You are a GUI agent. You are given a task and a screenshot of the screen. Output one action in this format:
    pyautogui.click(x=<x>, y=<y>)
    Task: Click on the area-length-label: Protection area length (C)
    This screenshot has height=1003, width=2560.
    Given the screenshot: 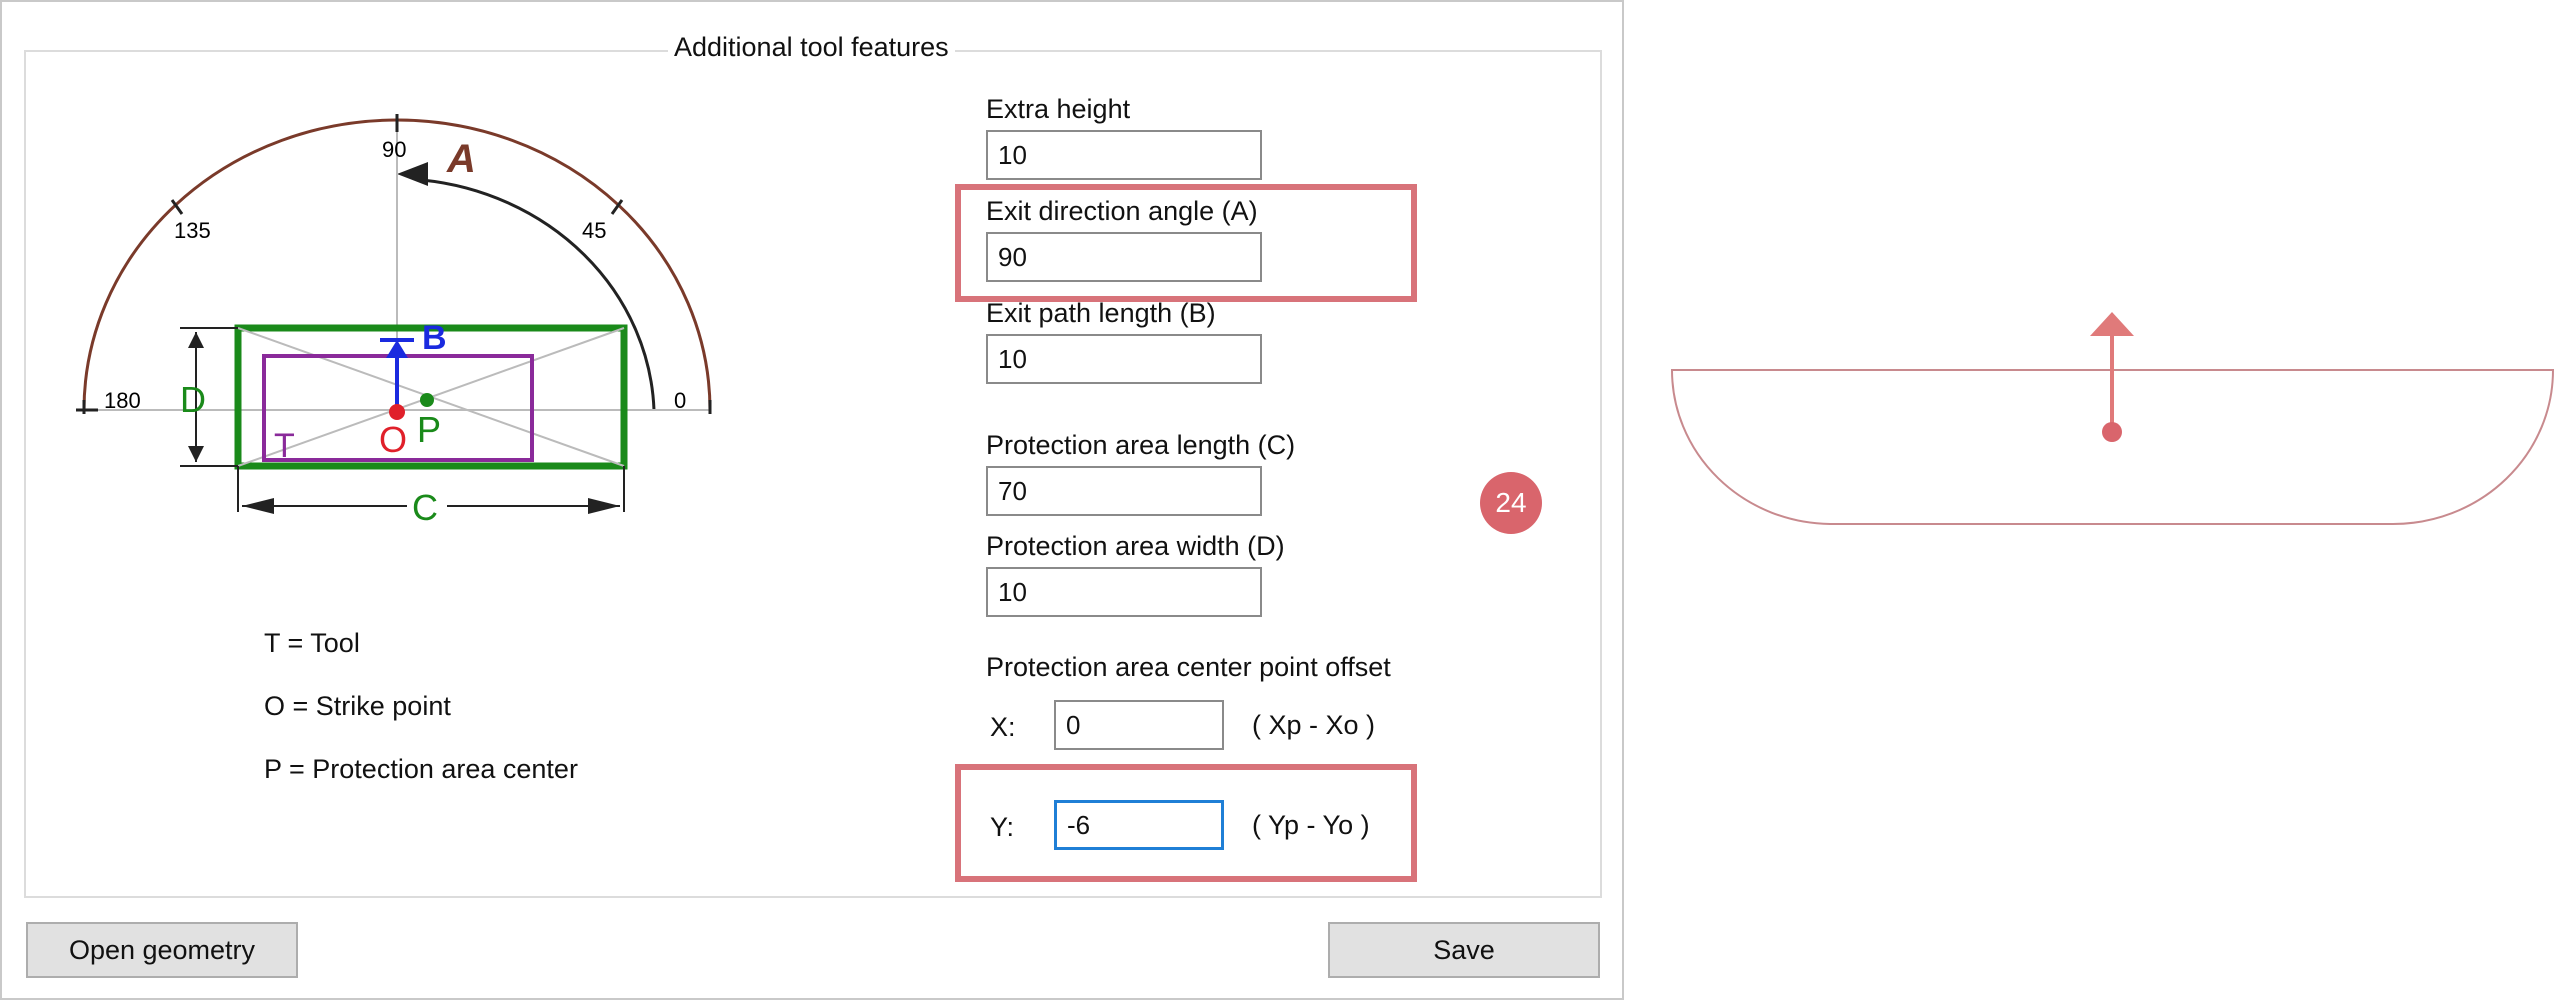 What is the action you would take?
    pyautogui.click(x=1141, y=445)
    